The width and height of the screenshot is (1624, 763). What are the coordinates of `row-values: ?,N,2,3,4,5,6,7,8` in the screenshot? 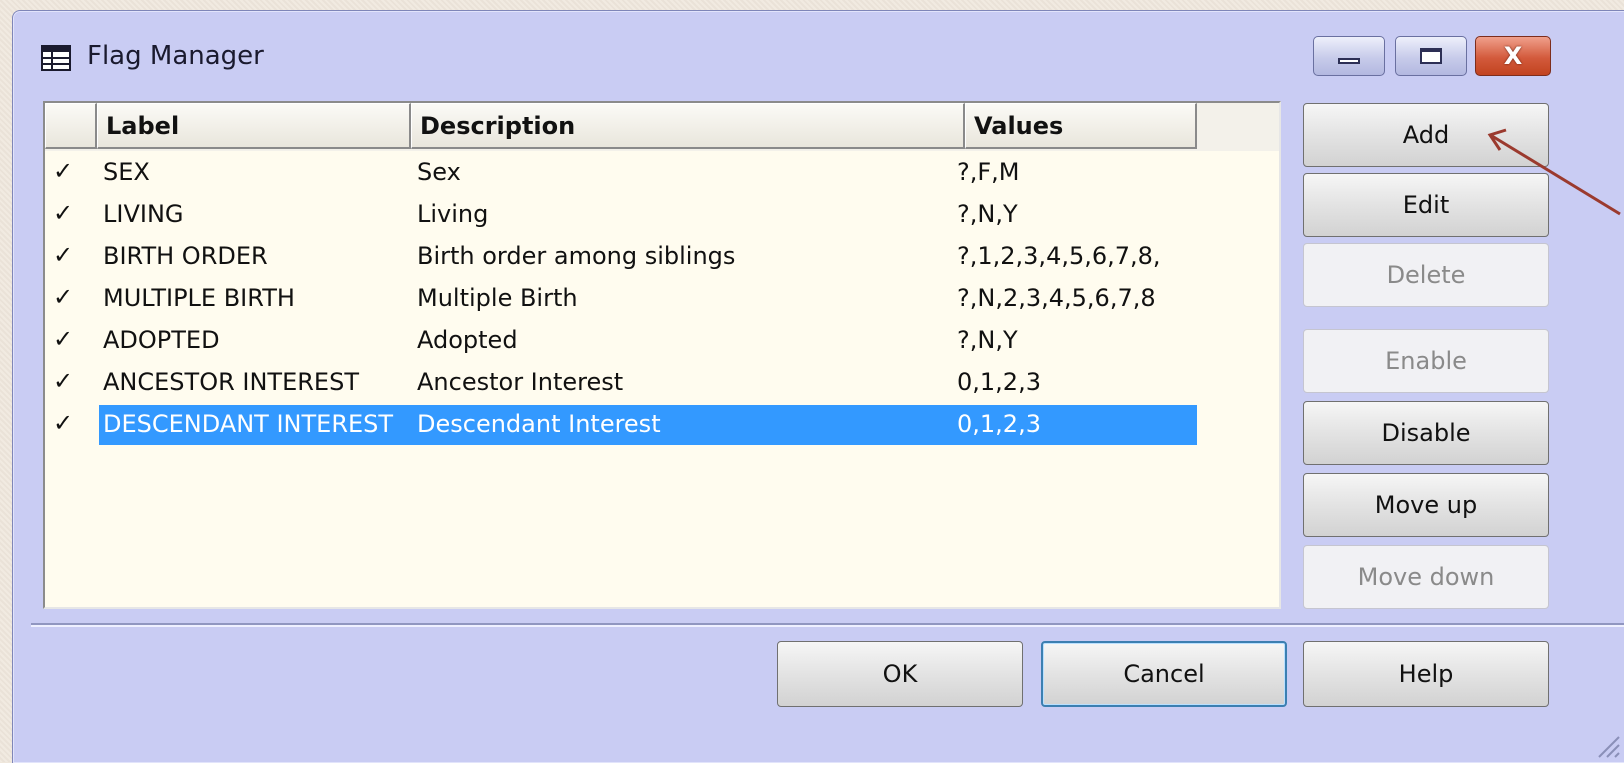 It's located at (1077, 298).